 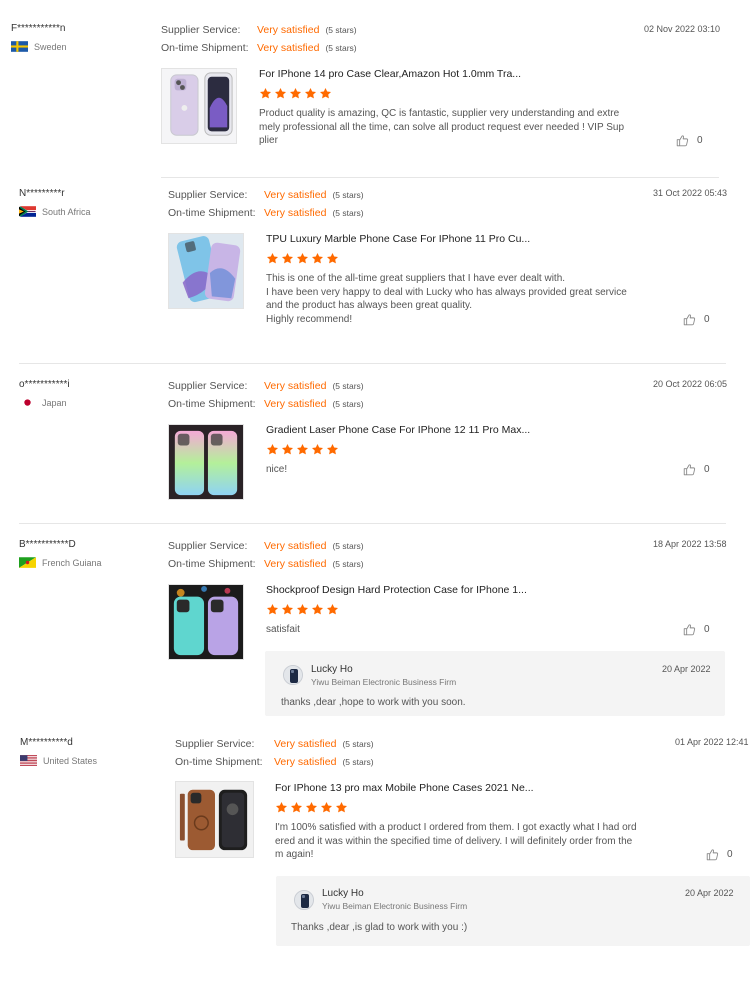 I want to click on like-count: 0, so click(x=730, y=854).